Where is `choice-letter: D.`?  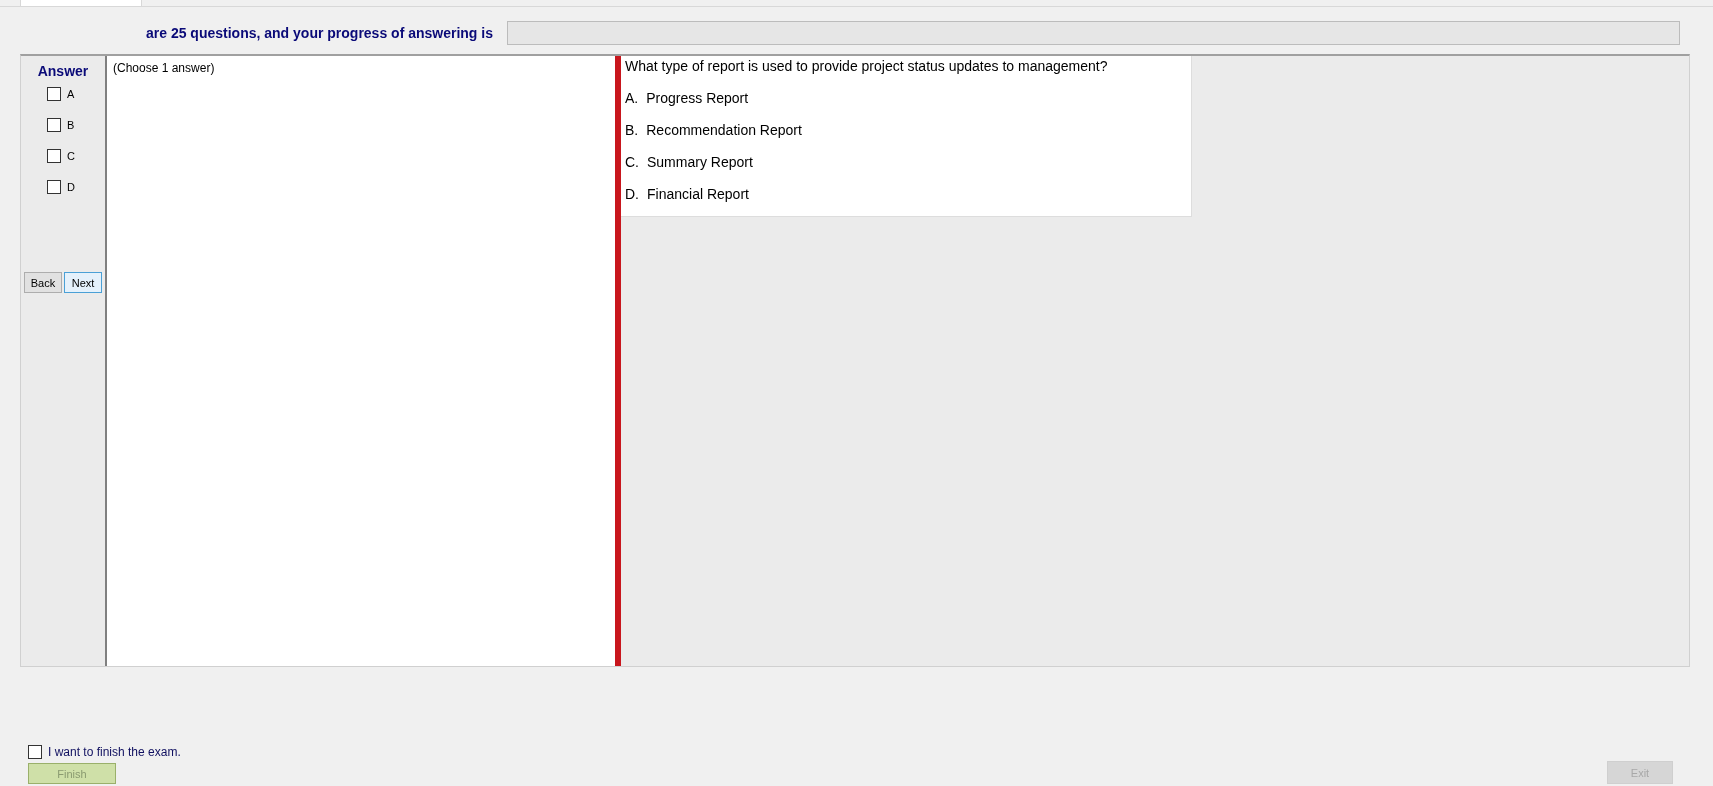 choice-letter: D. is located at coordinates (632, 194).